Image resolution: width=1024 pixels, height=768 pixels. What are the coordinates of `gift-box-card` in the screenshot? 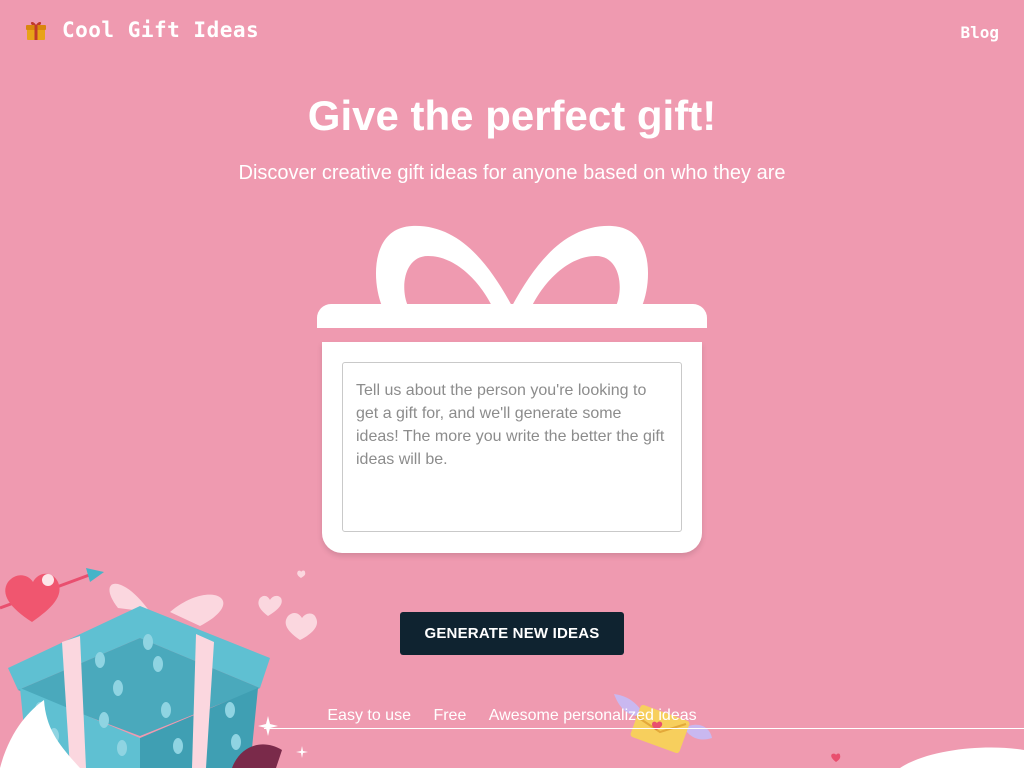 It's located at (512, 447).